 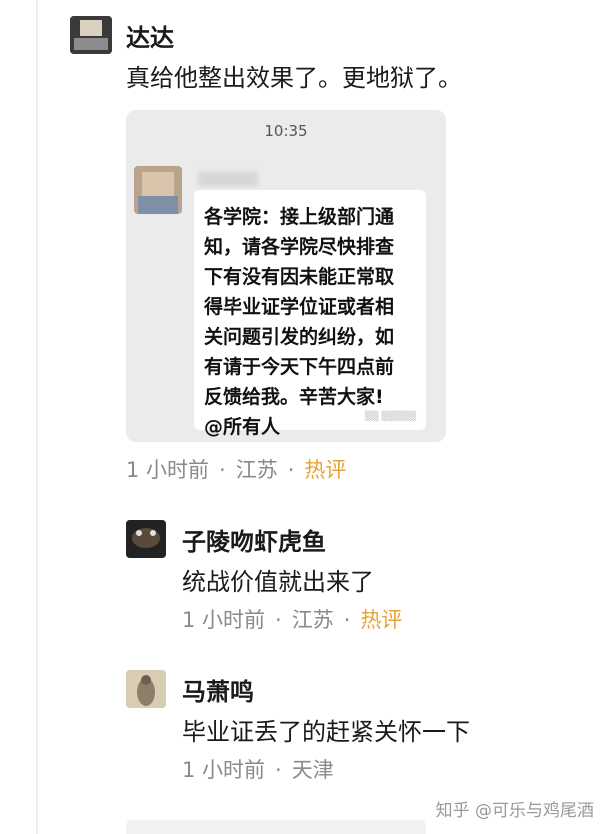 I want to click on blurred-avatar-icon, so click(x=158, y=190).